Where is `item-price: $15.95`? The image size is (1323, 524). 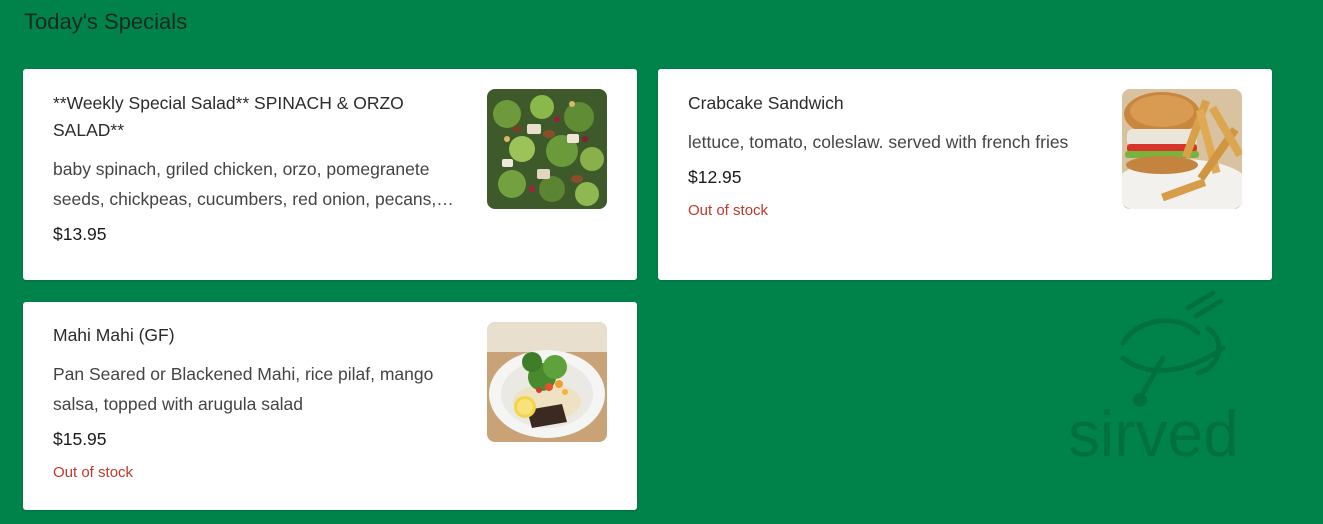
item-price: $15.95 is located at coordinates (80, 439).